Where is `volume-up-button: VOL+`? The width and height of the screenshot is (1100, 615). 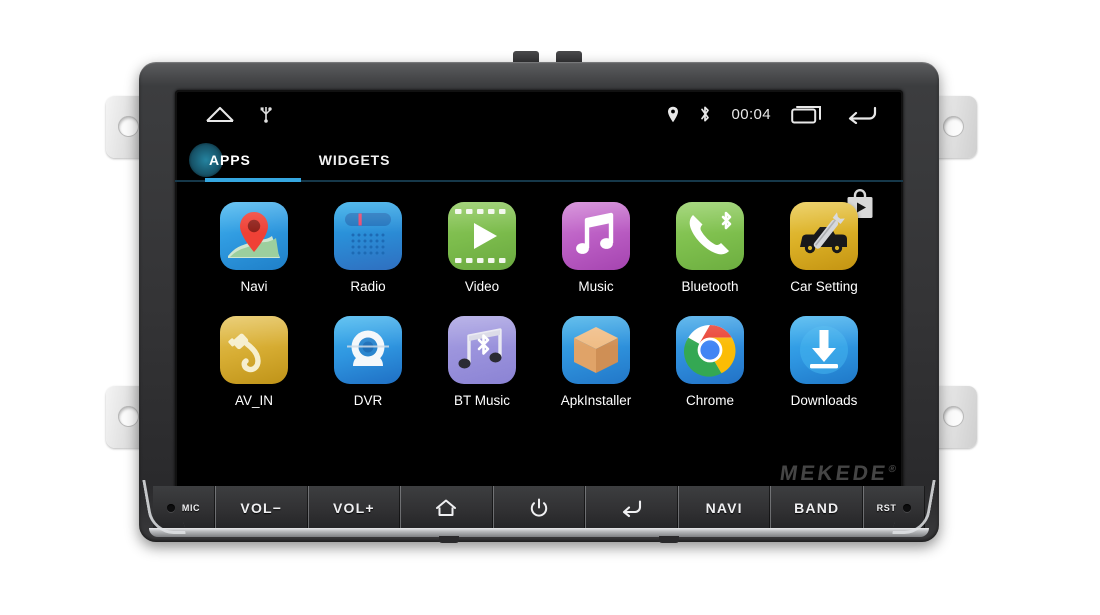 volume-up-button: VOL+ is located at coordinates (354, 508).